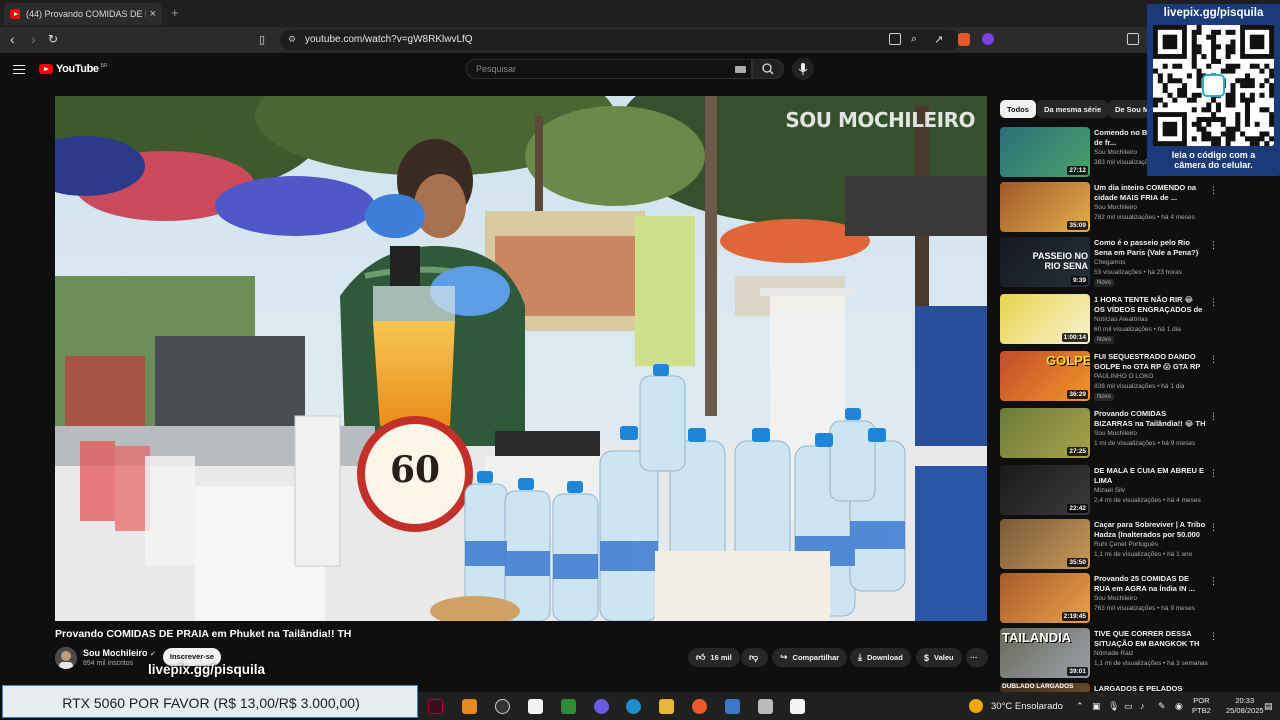 The image size is (1280, 720). What do you see at coordinates (1045, 653) in the screenshot?
I see `recommendation-thumbnail: 39:01 TAILANDIA` at bounding box center [1045, 653].